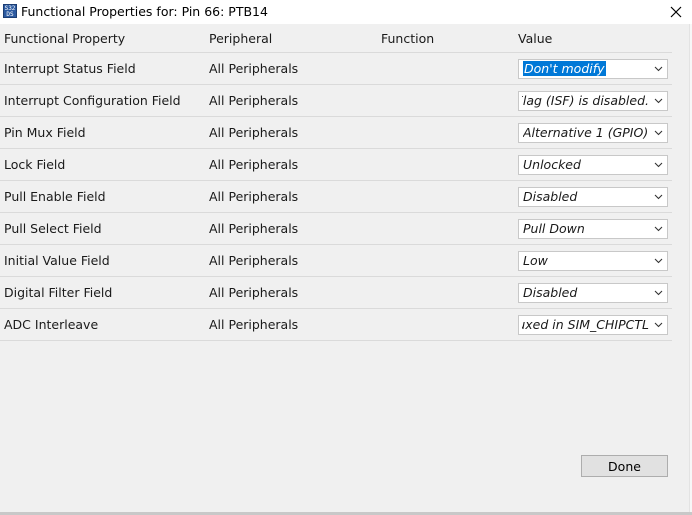 Image resolution: width=692 pixels, height=515 pixels. I want to click on value-label: Don't modify, so click(564, 68).